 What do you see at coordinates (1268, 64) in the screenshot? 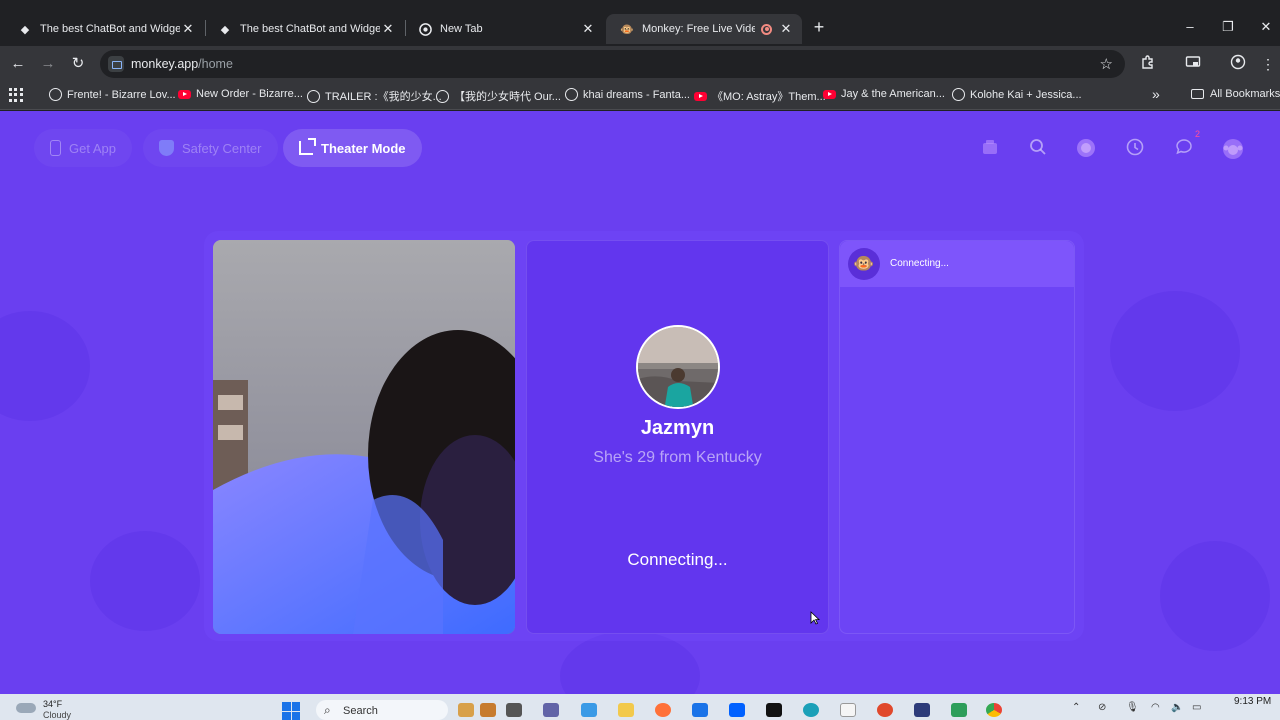
I see `menu-icon: ⋮` at bounding box center [1268, 64].